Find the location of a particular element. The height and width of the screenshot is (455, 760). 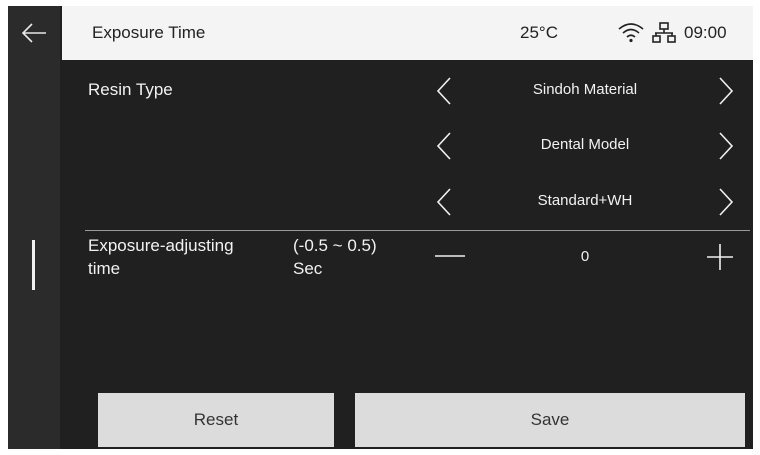

resin-material-value: Sindoh Material is located at coordinates (585, 89).